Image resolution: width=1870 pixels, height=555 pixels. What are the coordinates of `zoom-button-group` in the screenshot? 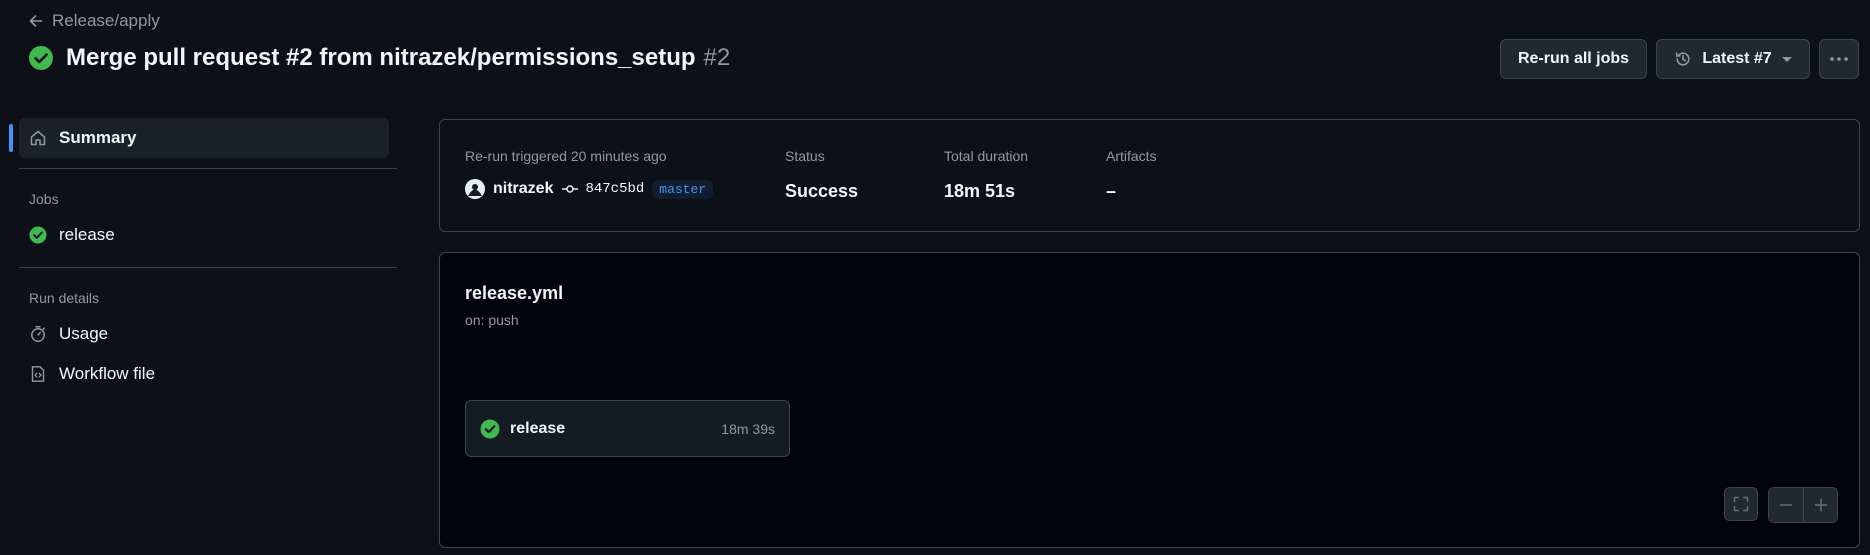 It's located at (1803, 505).